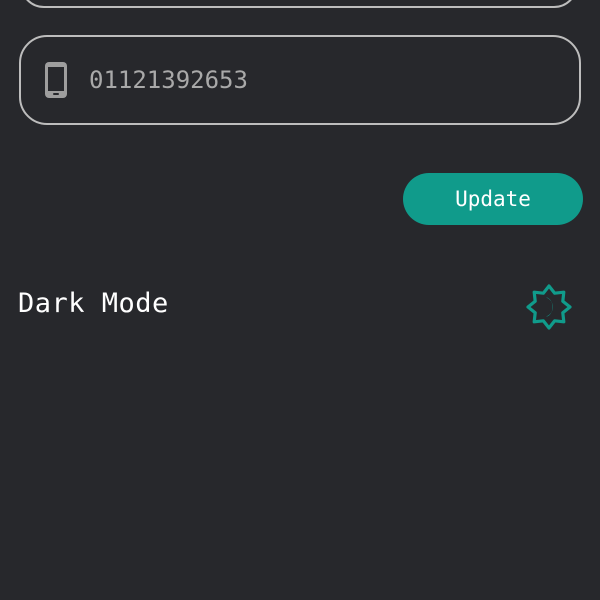 Image resolution: width=600 pixels, height=600 pixels. What do you see at coordinates (93, 303) in the screenshot?
I see `dark-mode-label: Dark Mode` at bounding box center [93, 303].